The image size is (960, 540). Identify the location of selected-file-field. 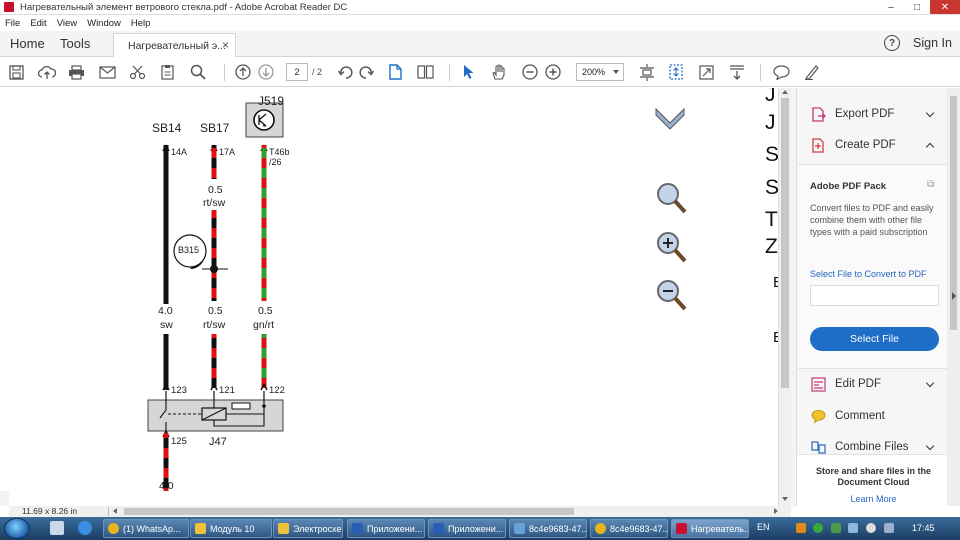
(874, 295).